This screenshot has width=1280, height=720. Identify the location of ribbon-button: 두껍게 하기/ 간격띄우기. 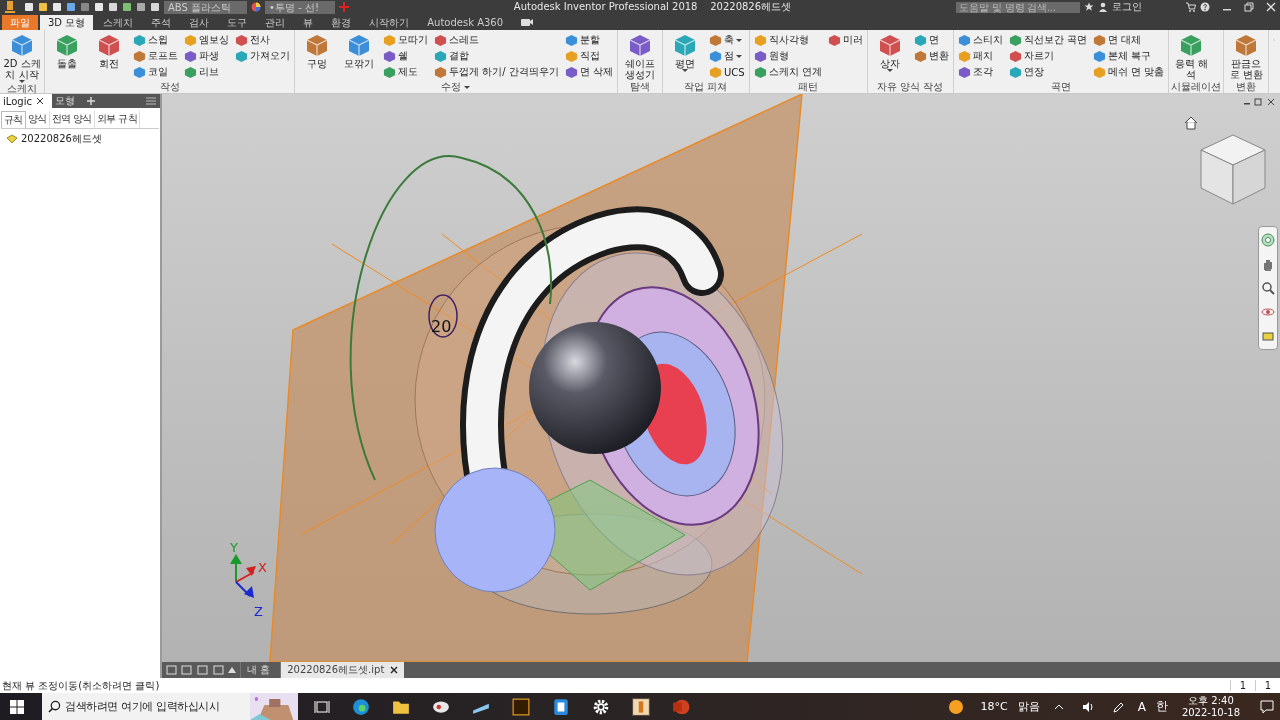
(496, 72).